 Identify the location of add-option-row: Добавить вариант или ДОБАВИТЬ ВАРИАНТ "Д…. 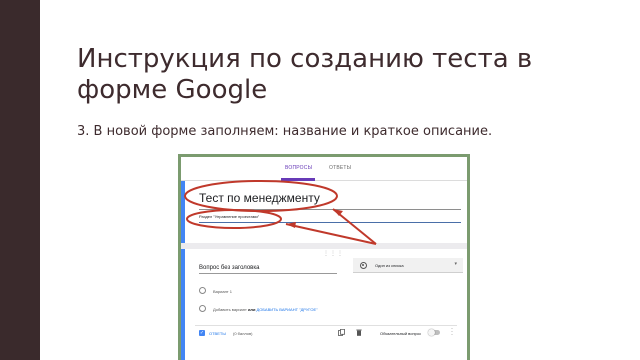
(265, 309).